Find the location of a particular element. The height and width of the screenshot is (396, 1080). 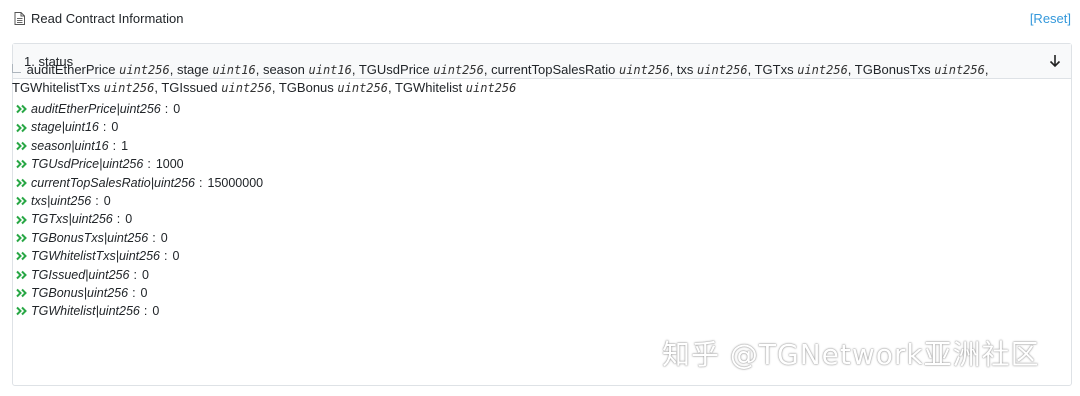

tree-branch-icon is located at coordinates (16, 68).